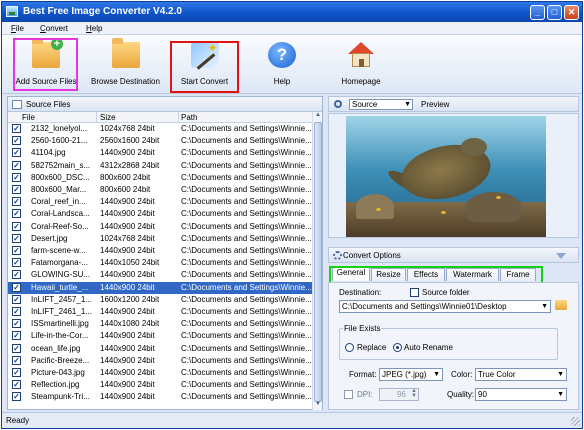 This screenshot has width=584, height=430. What do you see at coordinates (165, 104) in the screenshot?
I see `source-files-header: Source Files` at bounding box center [165, 104].